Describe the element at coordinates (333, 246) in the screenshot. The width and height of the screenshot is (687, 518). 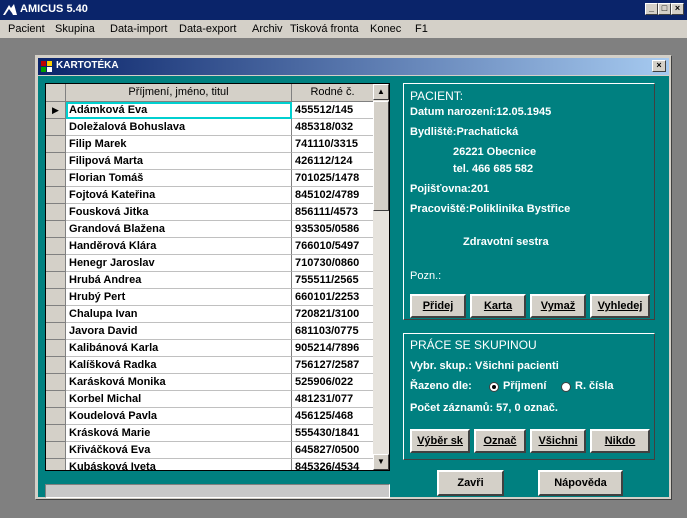
I see `cell-birth-number: 766010/5497` at that location.